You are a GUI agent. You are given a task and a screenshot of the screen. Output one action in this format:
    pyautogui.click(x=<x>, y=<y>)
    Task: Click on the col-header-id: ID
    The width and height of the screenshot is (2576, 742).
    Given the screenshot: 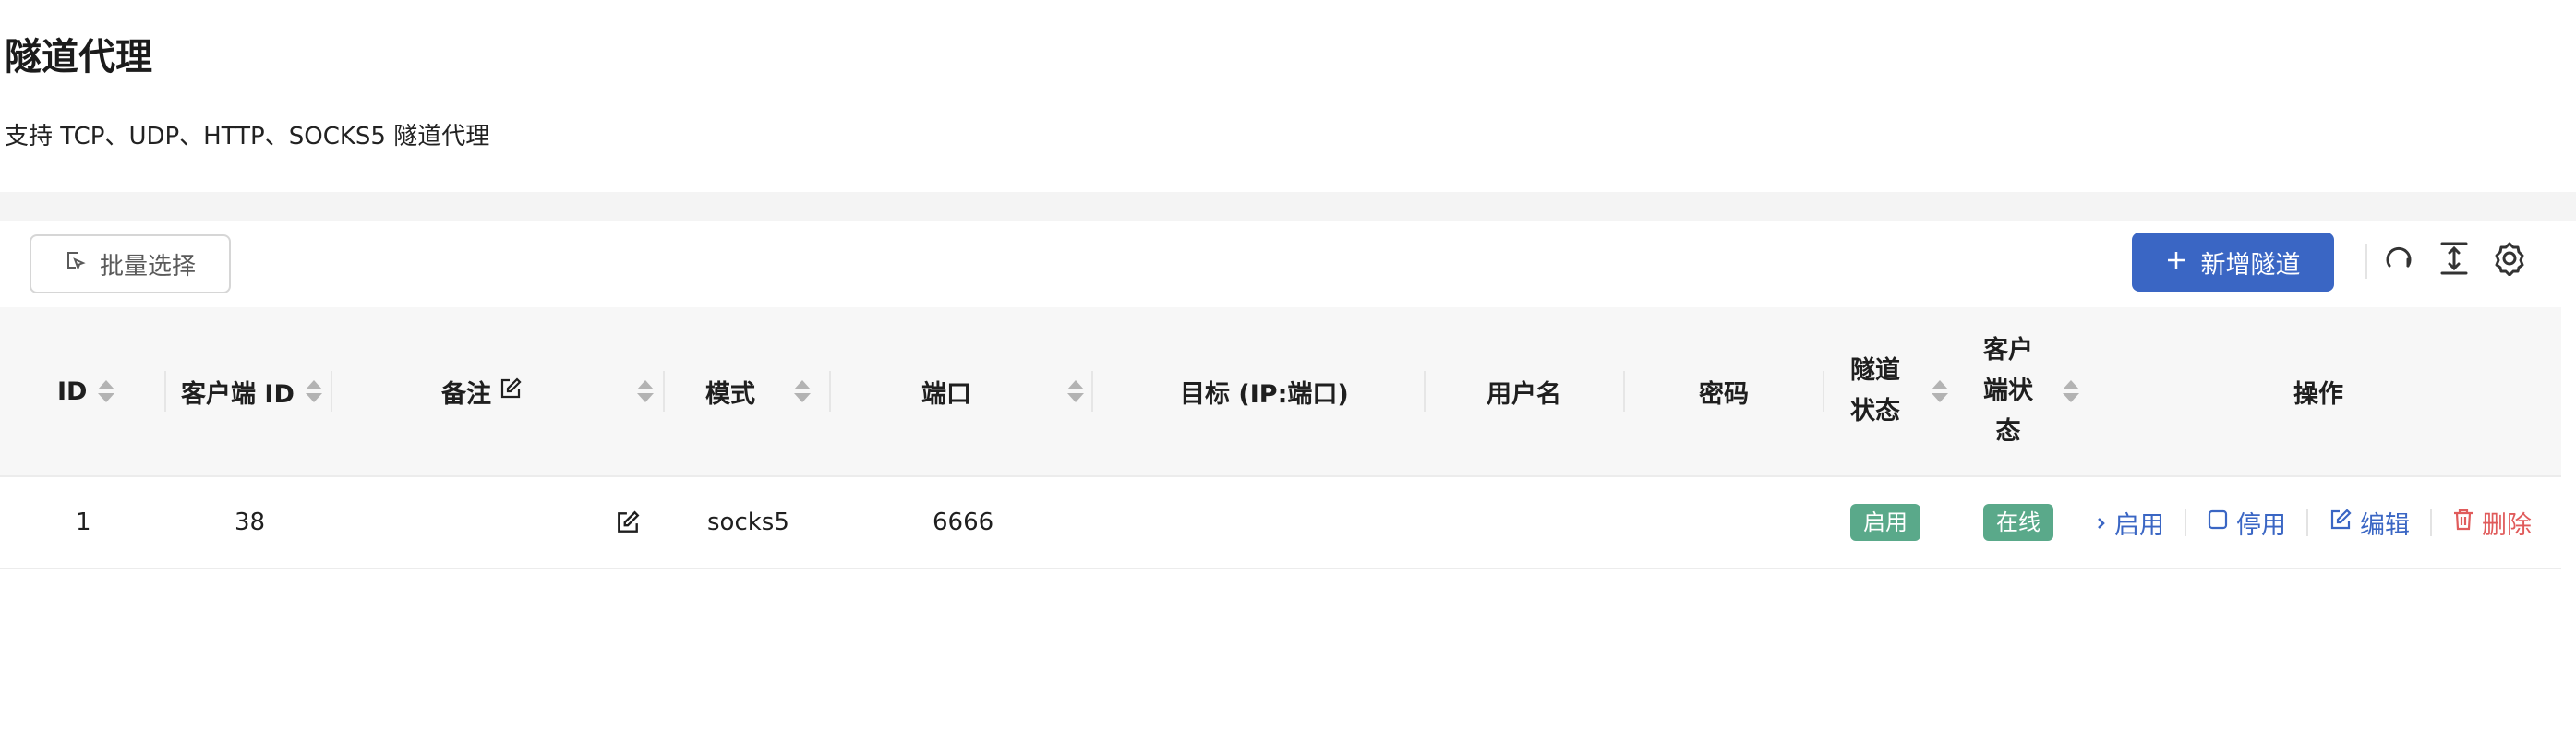 What is the action you would take?
    pyautogui.click(x=86, y=391)
    